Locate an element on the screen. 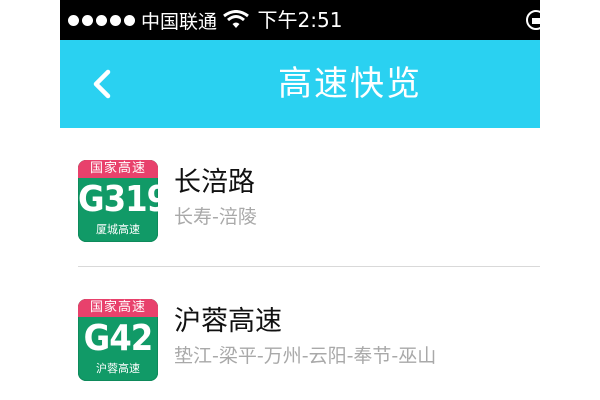  highway-shield-icon: 国家高速 G42 沪蓉高速 is located at coordinates (118, 340).